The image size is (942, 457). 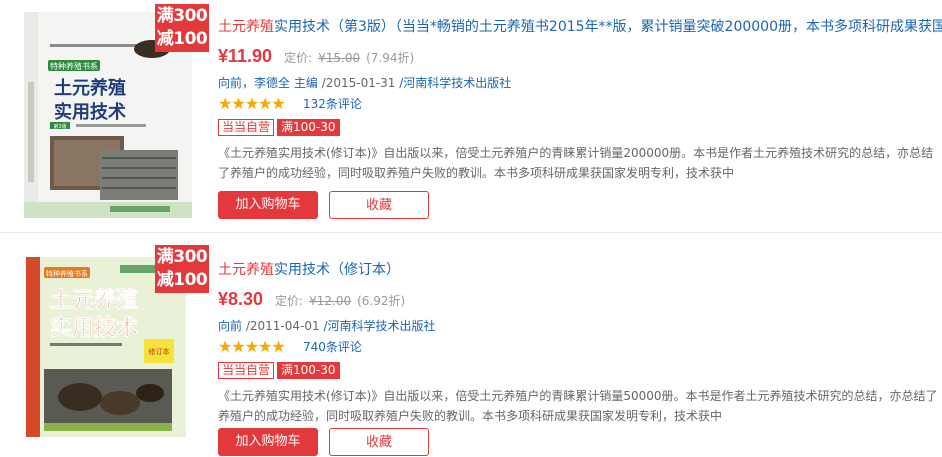 What do you see at coordinates (358, 83) in the screenshot?
I see `publish-date: /2015-01-31` at bounding box center [358, 83].